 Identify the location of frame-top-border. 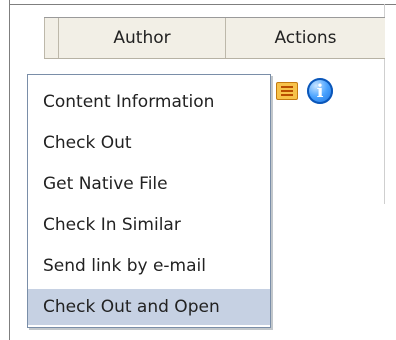
(202, 4).